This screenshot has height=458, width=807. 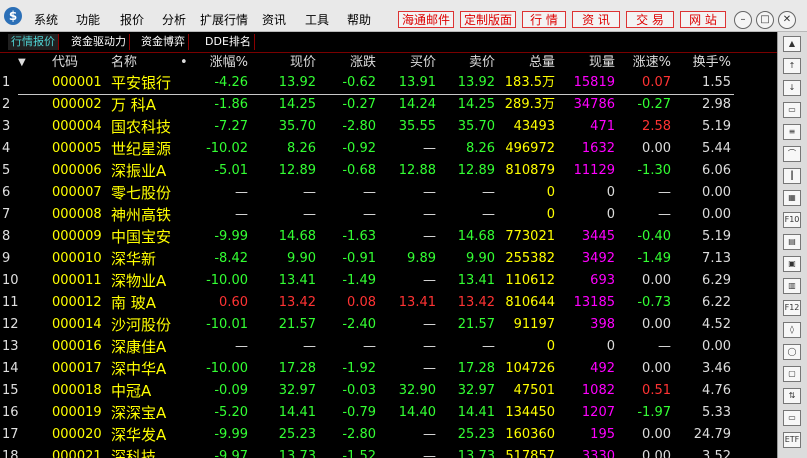 What do you see at coordinates (526, 62) in the screenshot?
I see `header-volume: 总量` at bounding box center [526, 62].